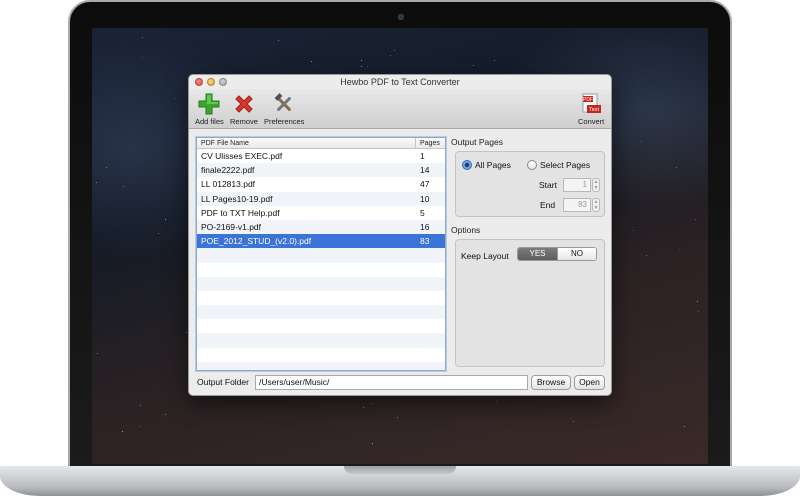 The width and height of the screenshot is (800, 500). I want to click on convert-button: PDF Text Convert, so click(591, 109).